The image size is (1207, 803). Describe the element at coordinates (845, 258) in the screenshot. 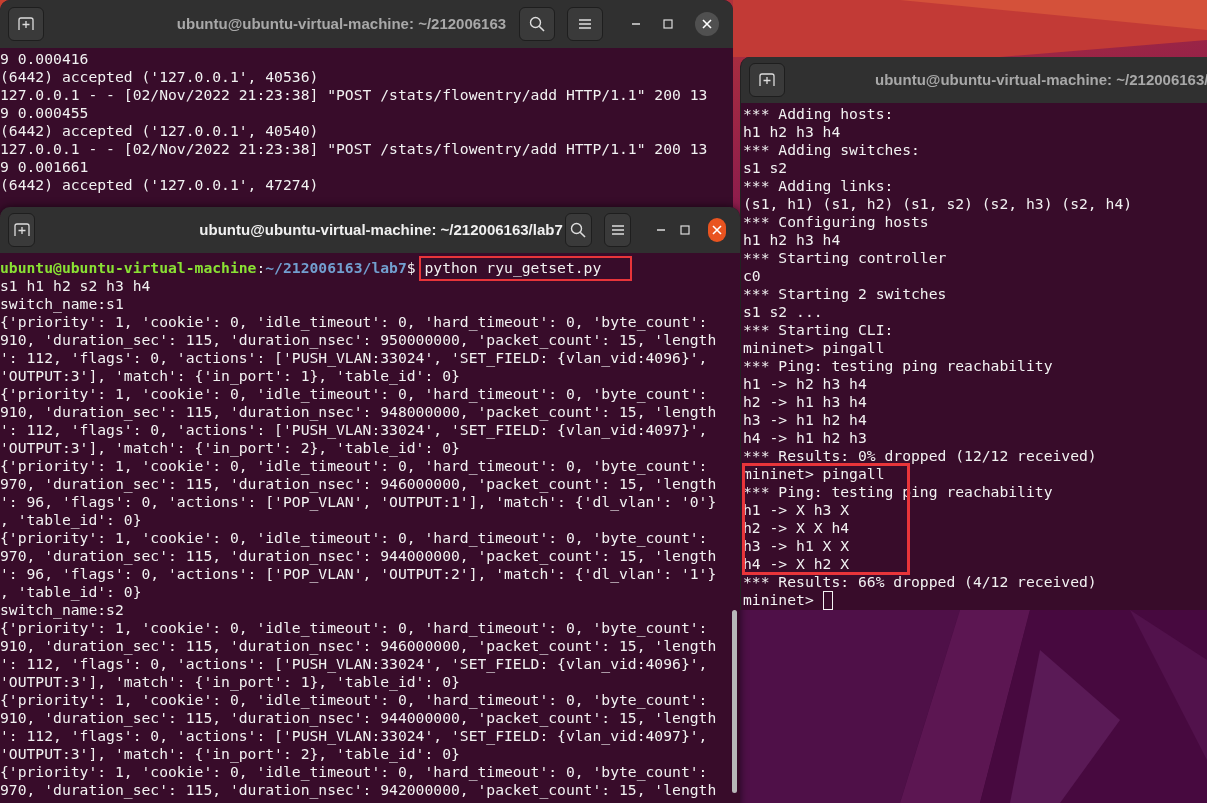

I see `terminal-line: *** Starting controller` at that location.